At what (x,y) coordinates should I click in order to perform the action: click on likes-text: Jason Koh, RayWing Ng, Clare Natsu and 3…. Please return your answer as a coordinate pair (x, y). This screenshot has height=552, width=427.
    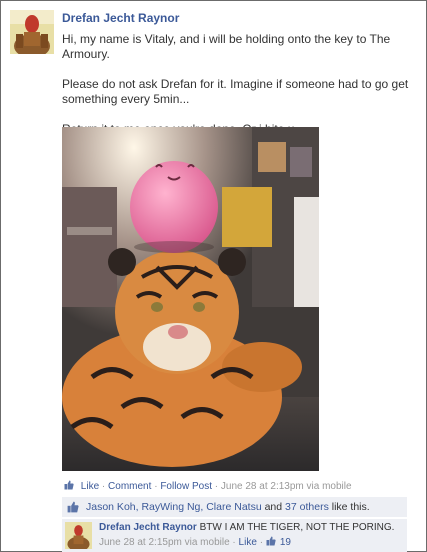
    Looking at the image, I should click on (228, 507).